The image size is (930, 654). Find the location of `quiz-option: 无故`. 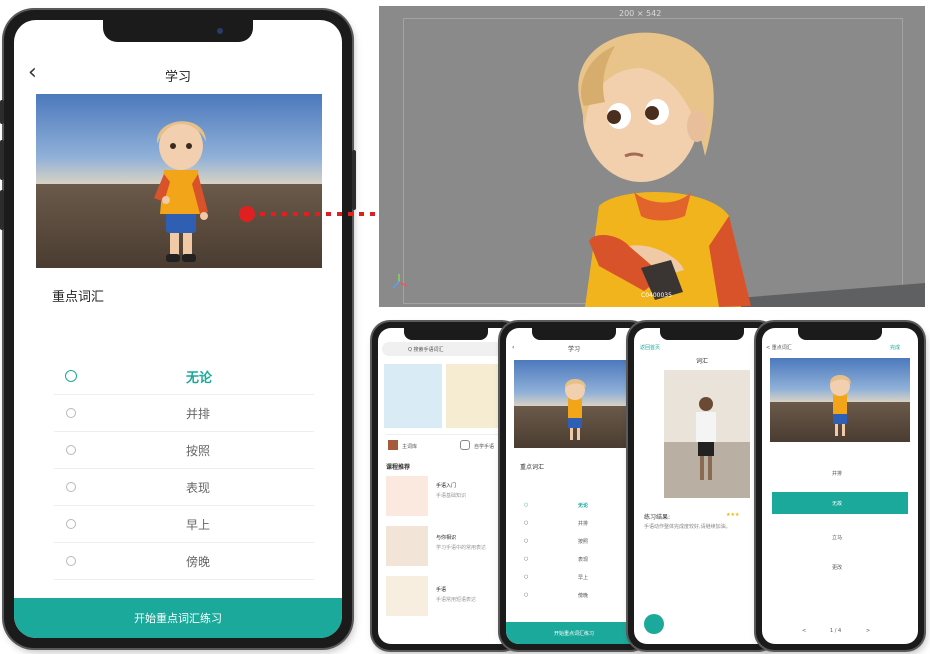

quiz-option: 无故 is located at coordinates (837, 503).